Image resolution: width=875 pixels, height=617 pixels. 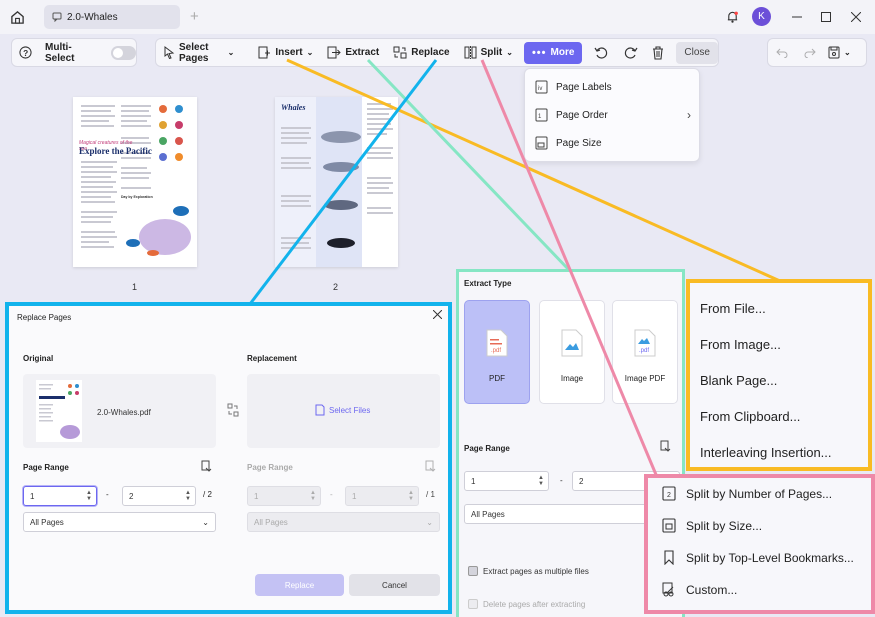 I want to click on menu-item-label: Page Order, so click(x=582, y=115).